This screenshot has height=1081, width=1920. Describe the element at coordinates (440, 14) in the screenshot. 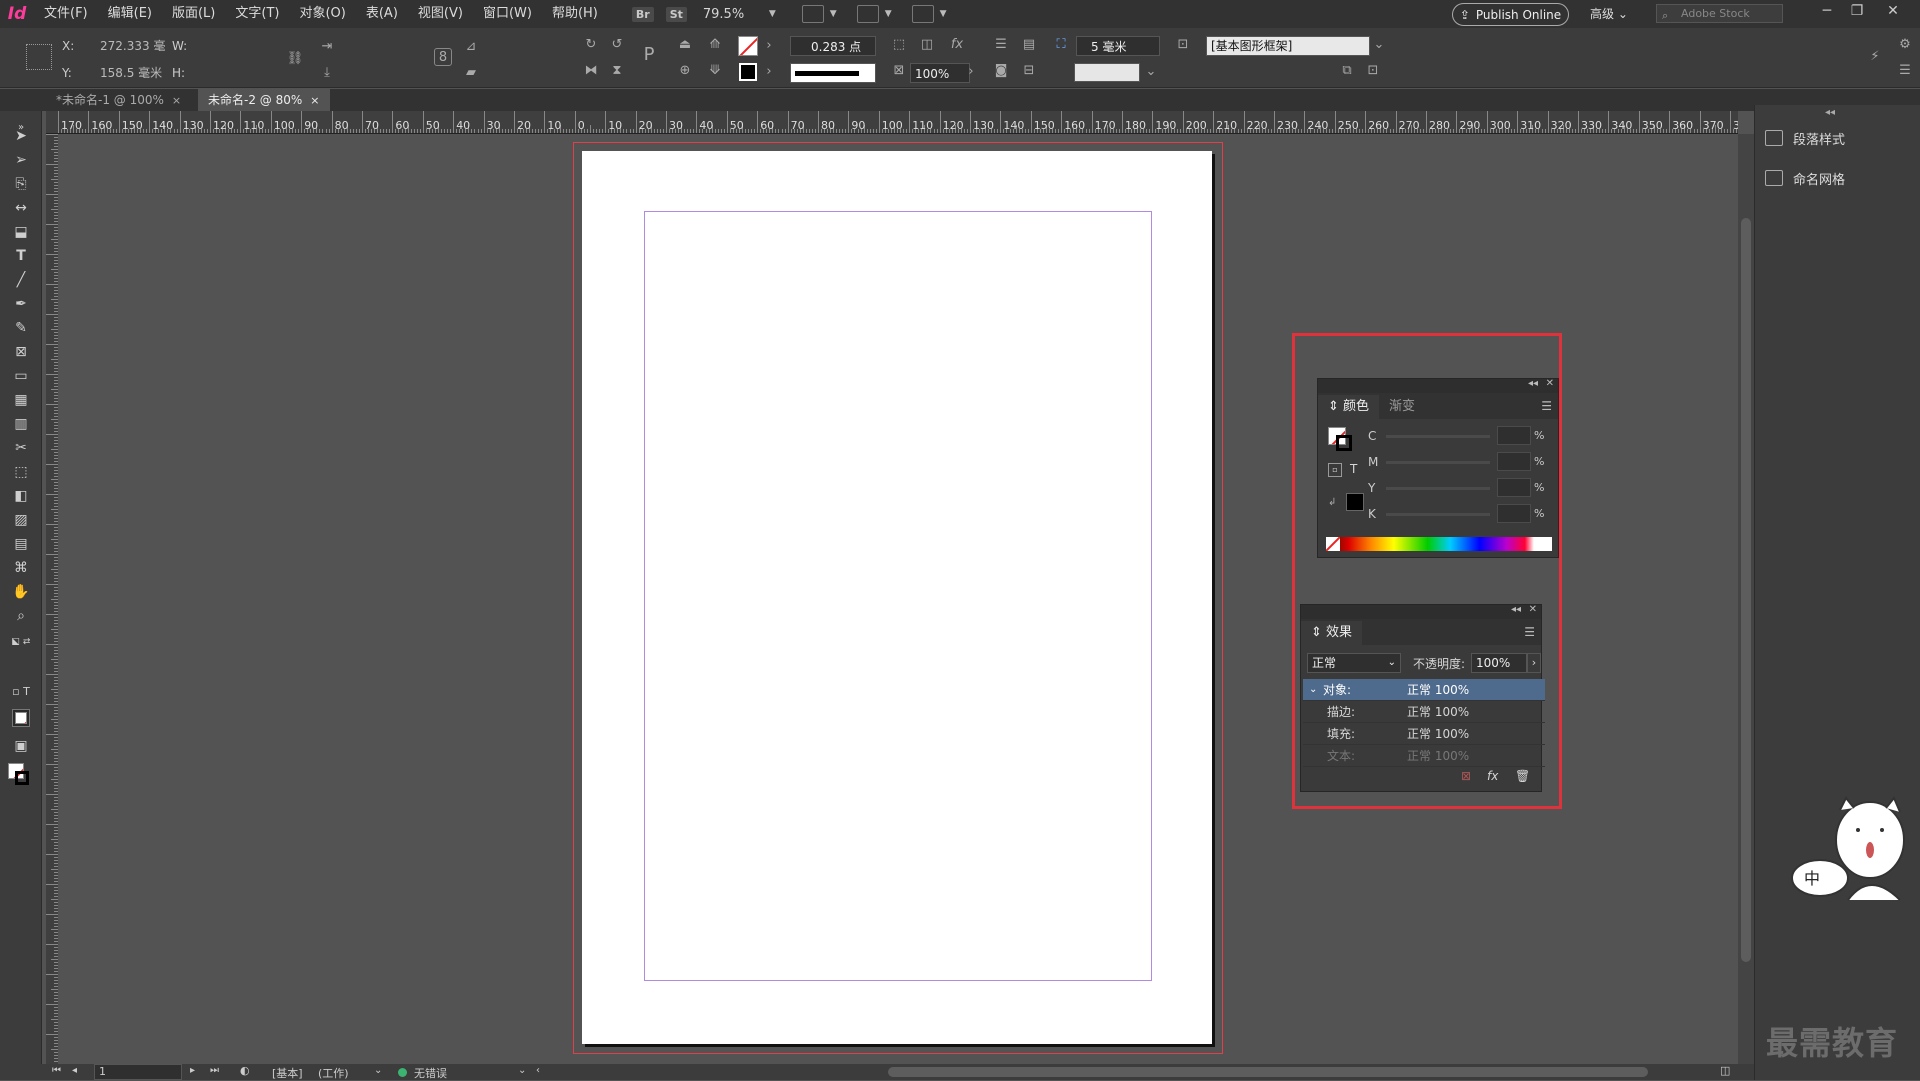

I see `menu-view: 视图(V)` at that location.